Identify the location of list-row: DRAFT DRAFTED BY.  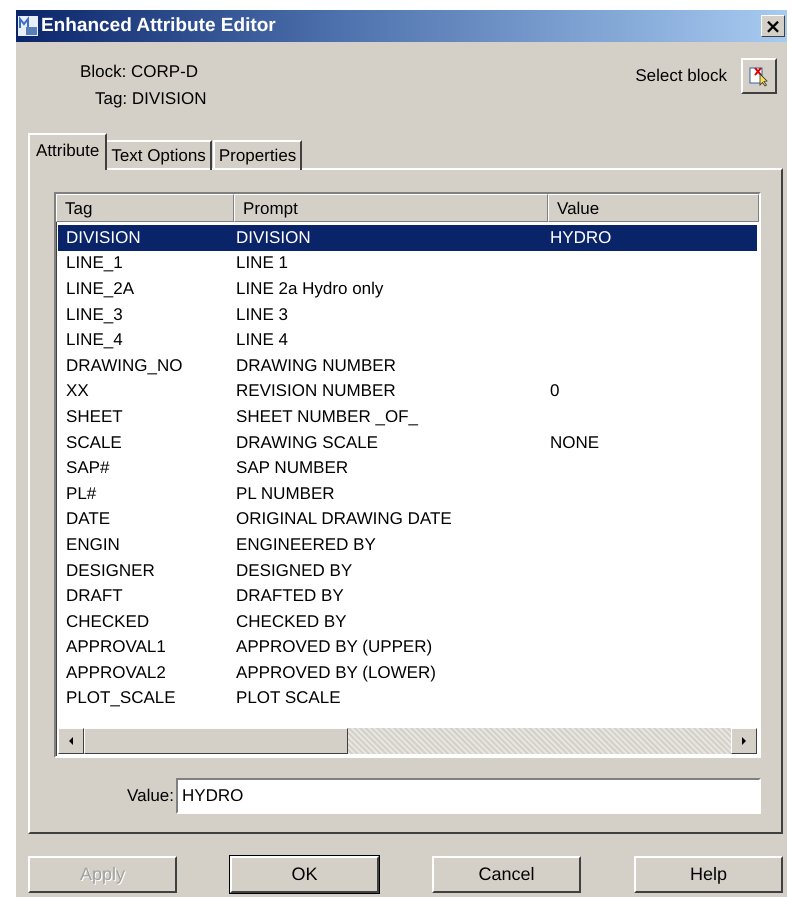
(407, 596).